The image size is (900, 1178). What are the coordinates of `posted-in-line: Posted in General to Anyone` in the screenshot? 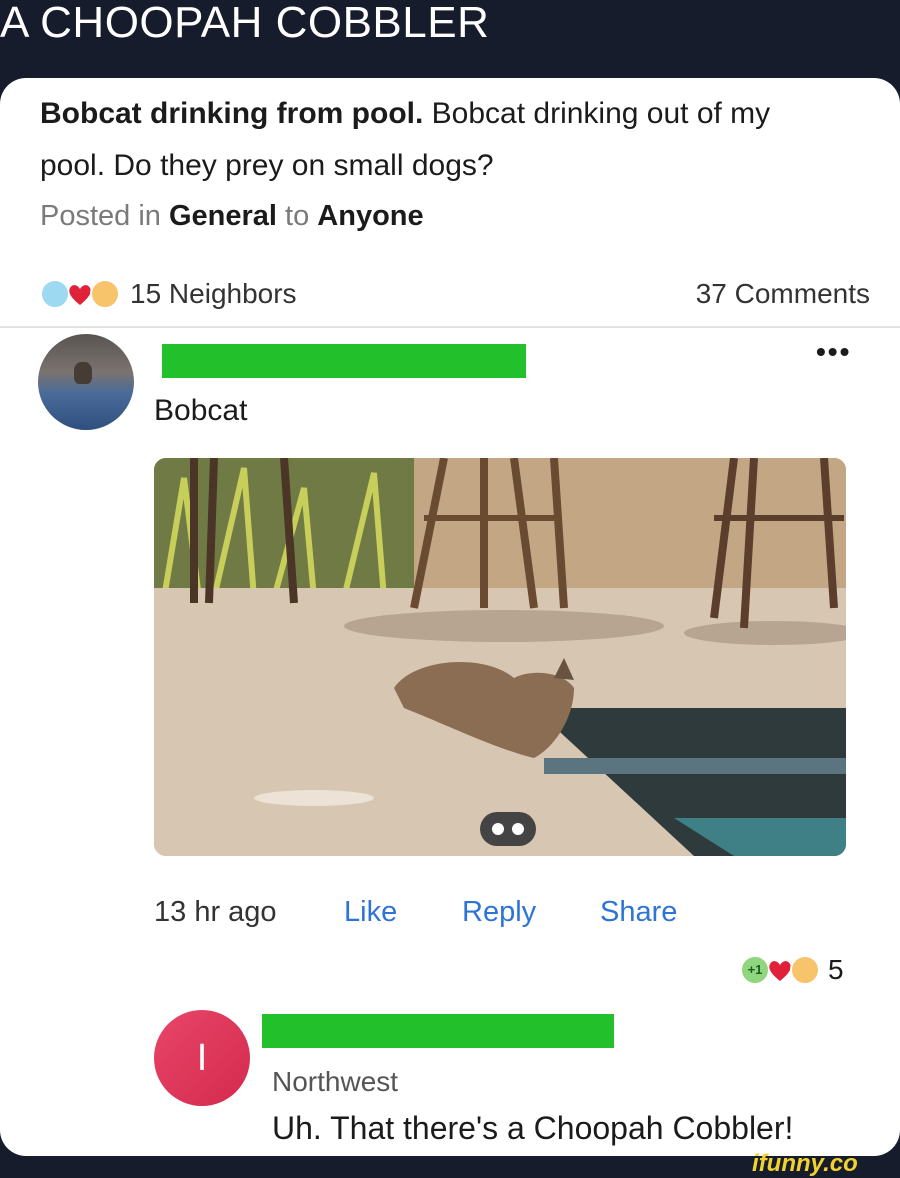 It's located at (232, 216).